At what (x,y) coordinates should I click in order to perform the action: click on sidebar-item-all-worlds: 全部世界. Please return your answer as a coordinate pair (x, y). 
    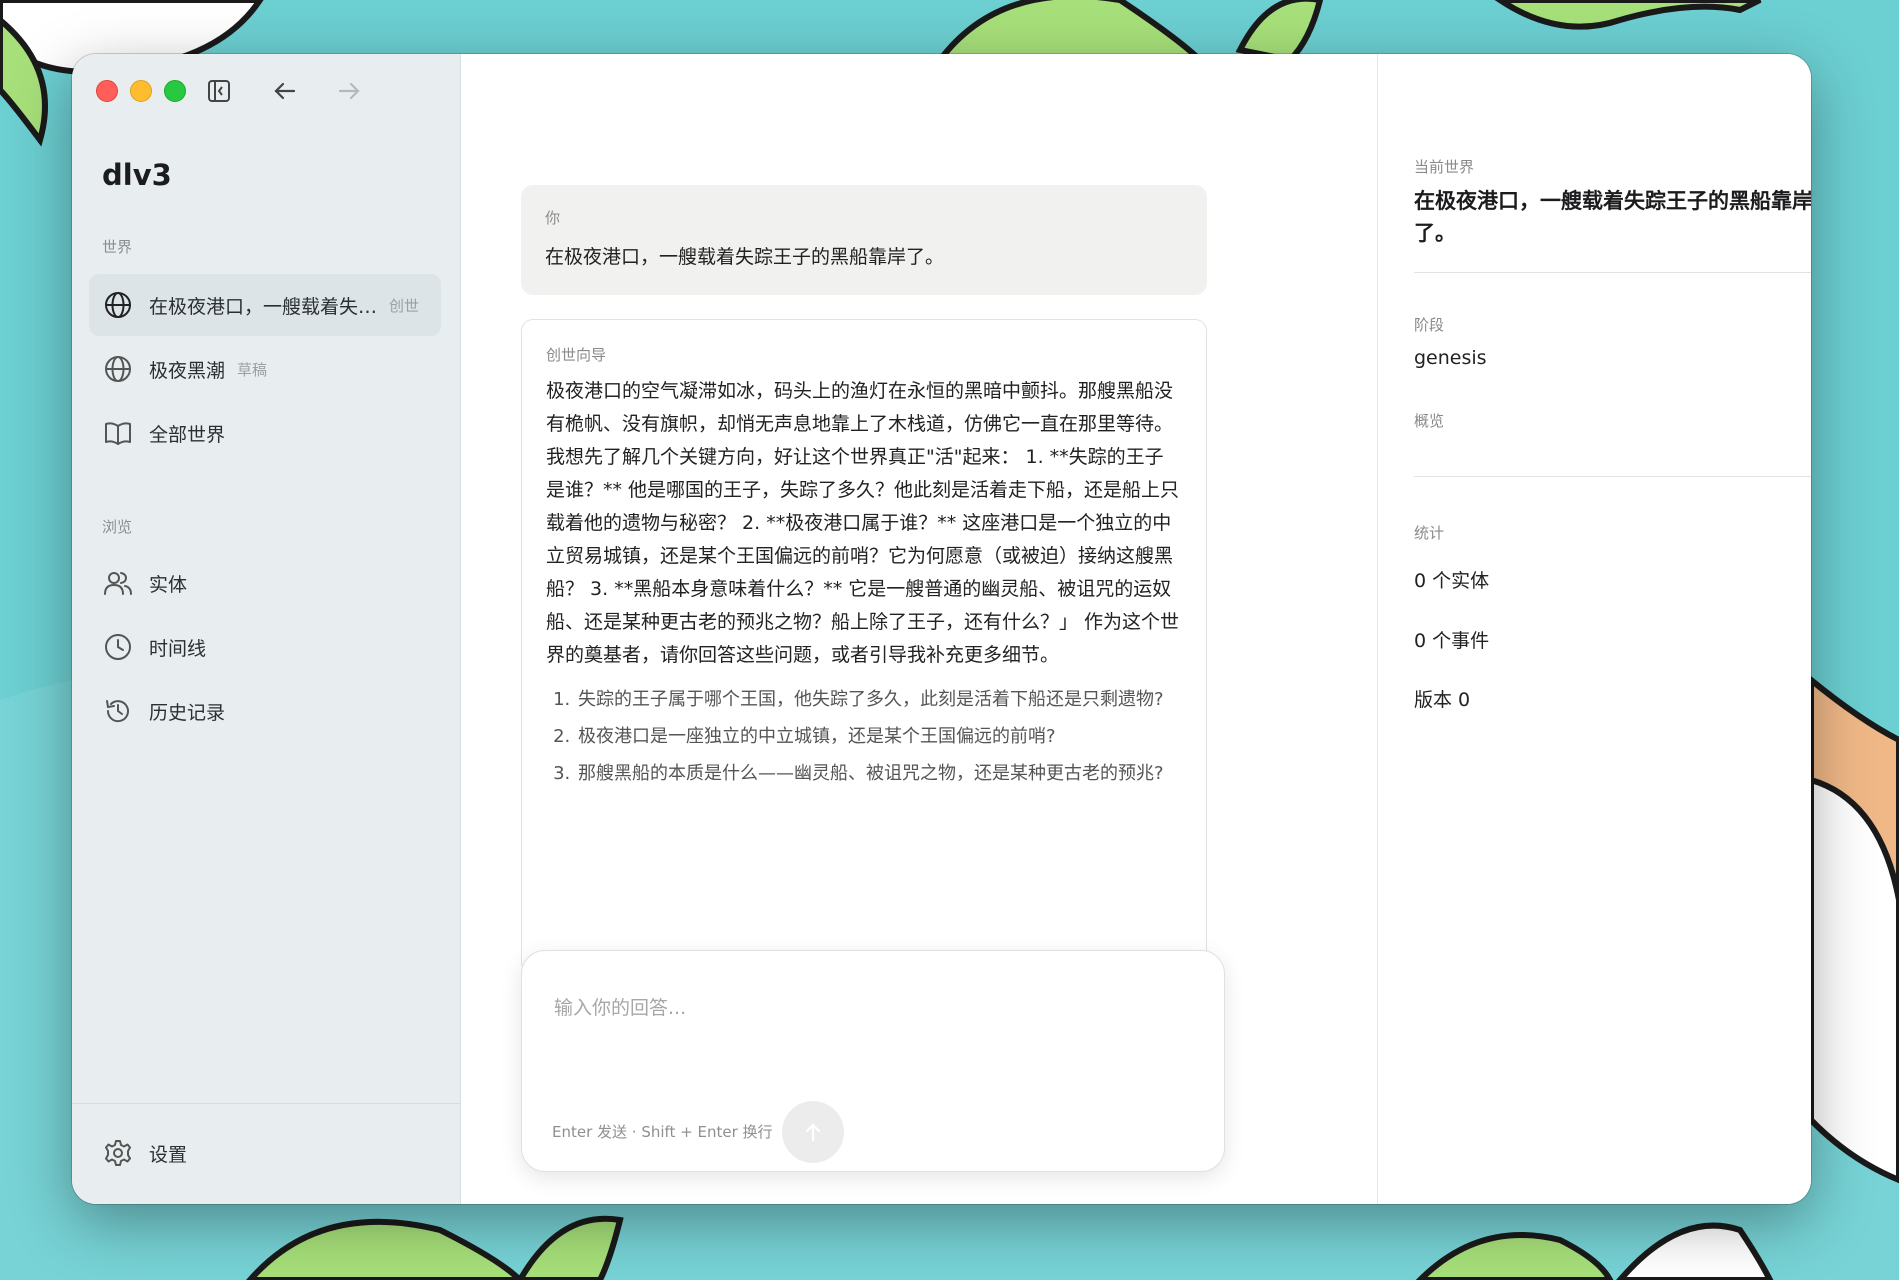
    Looking at the image, I should click on (265, 433).